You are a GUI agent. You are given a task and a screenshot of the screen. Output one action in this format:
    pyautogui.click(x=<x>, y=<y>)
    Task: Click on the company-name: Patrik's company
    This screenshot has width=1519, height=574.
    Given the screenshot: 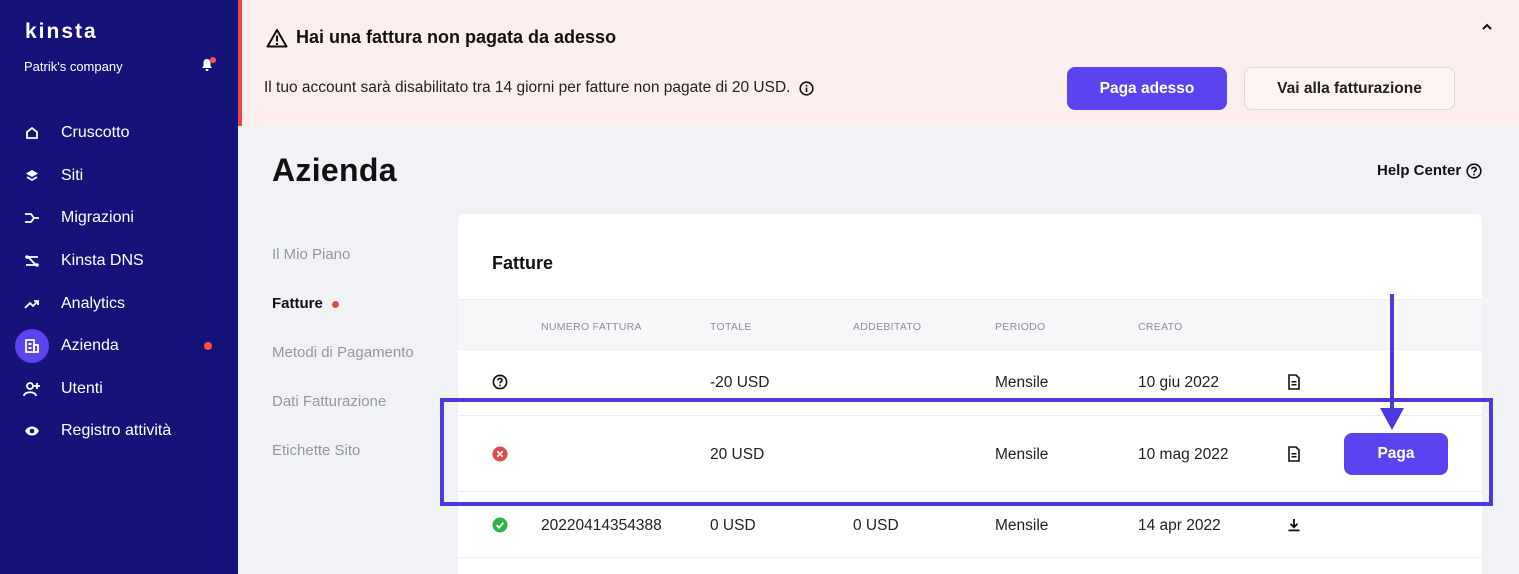 What is the action you would take?
    pyautogui.click(x=73, y=66)
    